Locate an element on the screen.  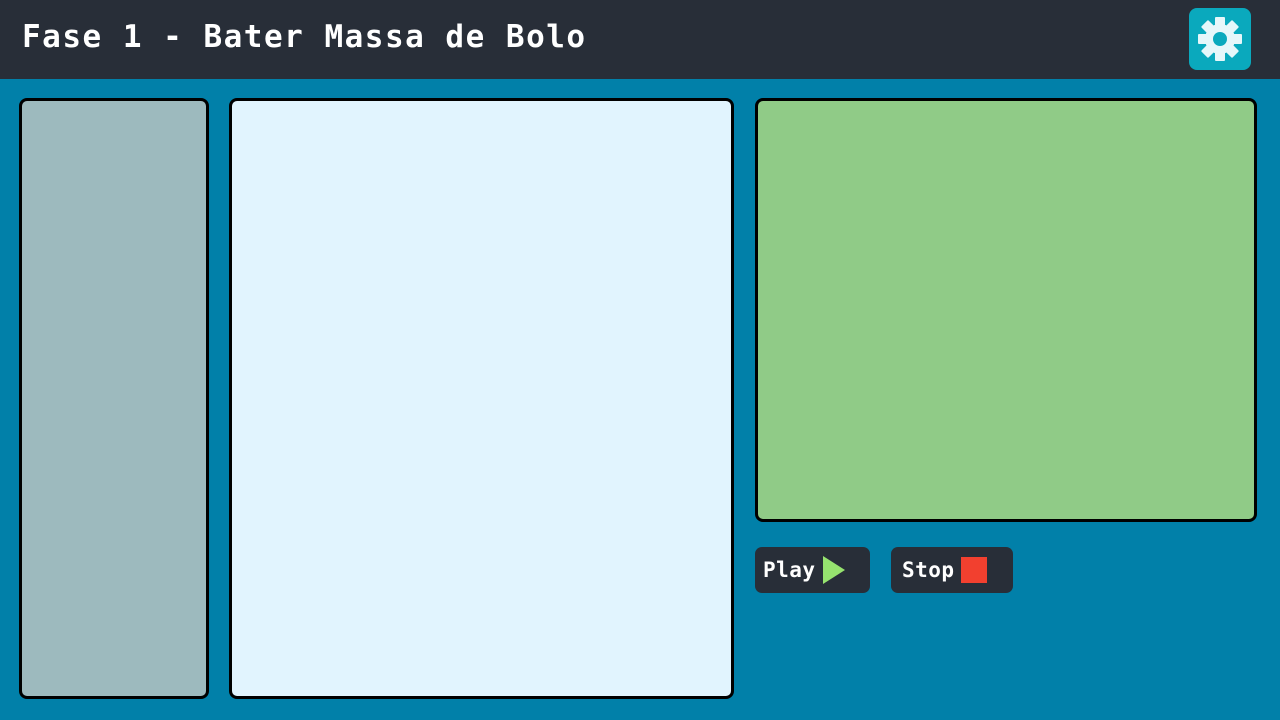
stop-button: Stop is located at coordinates (952, 570).